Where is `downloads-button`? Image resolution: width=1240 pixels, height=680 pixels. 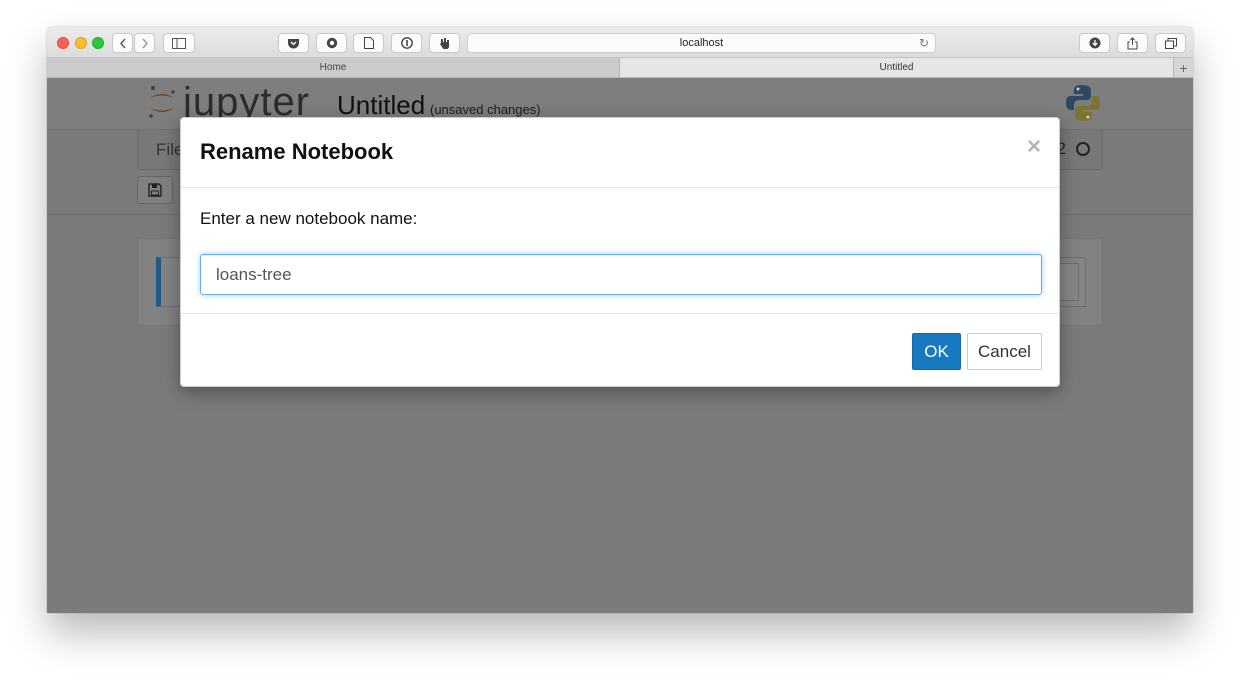
downloads-button is located at coordinates (1094, 43).